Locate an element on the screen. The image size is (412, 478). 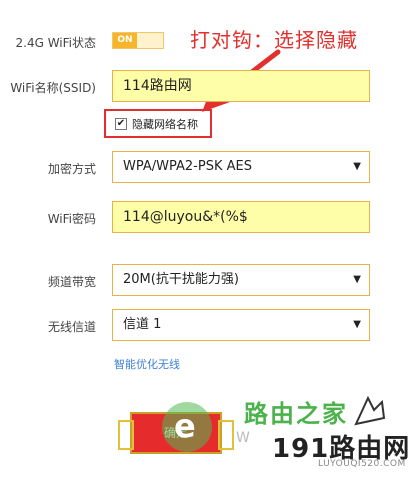
bandwidth-label: 频道带宽 is located at coordinates (71, 282).